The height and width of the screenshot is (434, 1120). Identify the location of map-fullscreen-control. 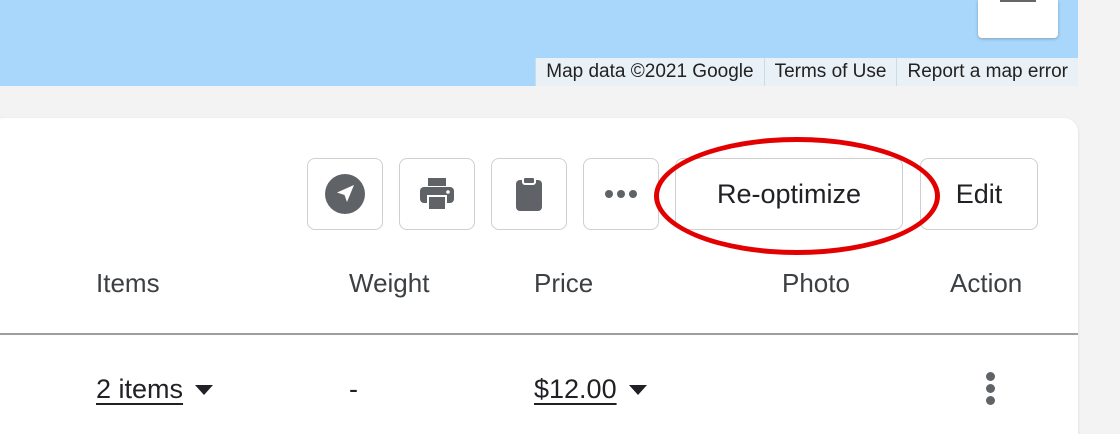
(1018, 19).